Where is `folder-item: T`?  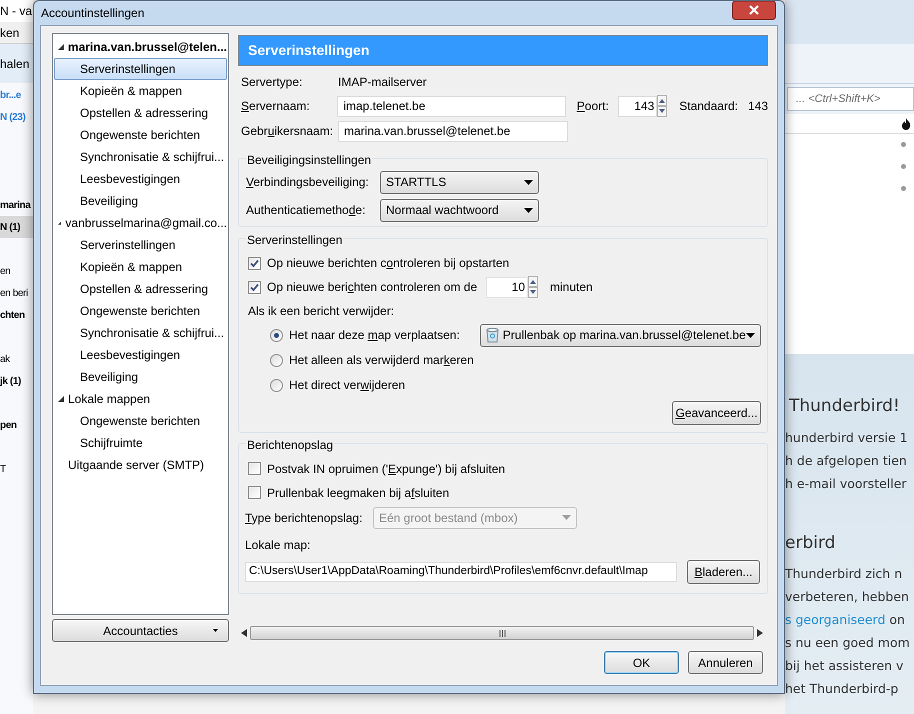 folder-item: T is located at coordinates (16, 469).